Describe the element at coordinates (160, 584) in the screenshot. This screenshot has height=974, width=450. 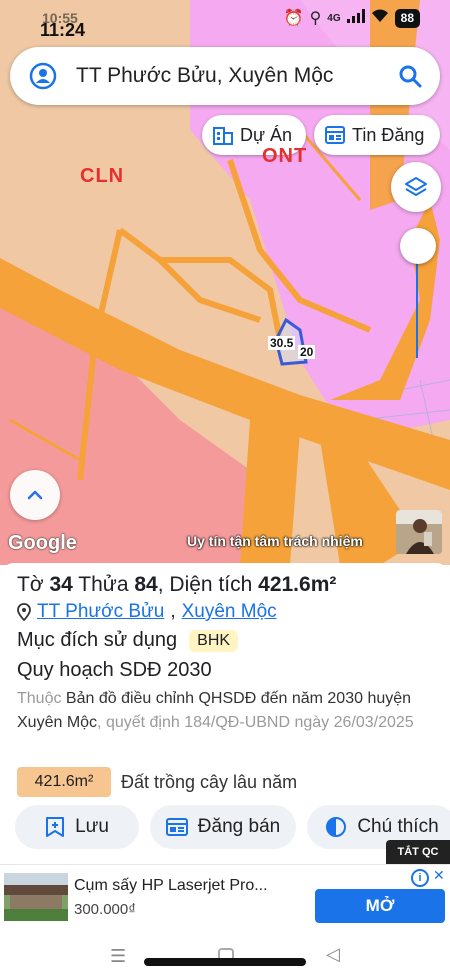
I see `title-comma: ,` at that location.